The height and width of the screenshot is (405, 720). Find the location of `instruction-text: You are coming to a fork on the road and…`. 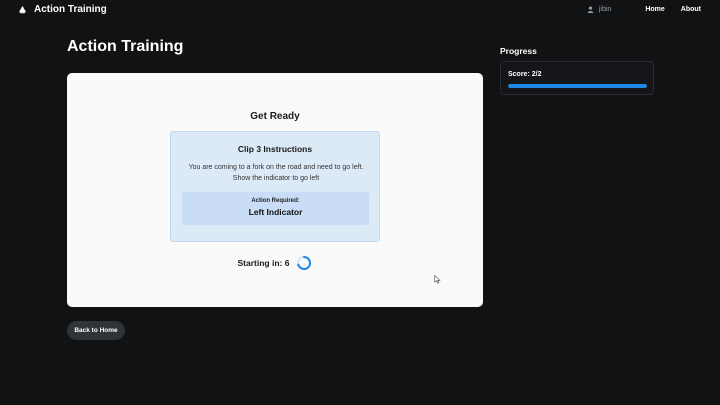

instruction-text: You are coming to a fork on the road and… is located at coordinates (276, 173).